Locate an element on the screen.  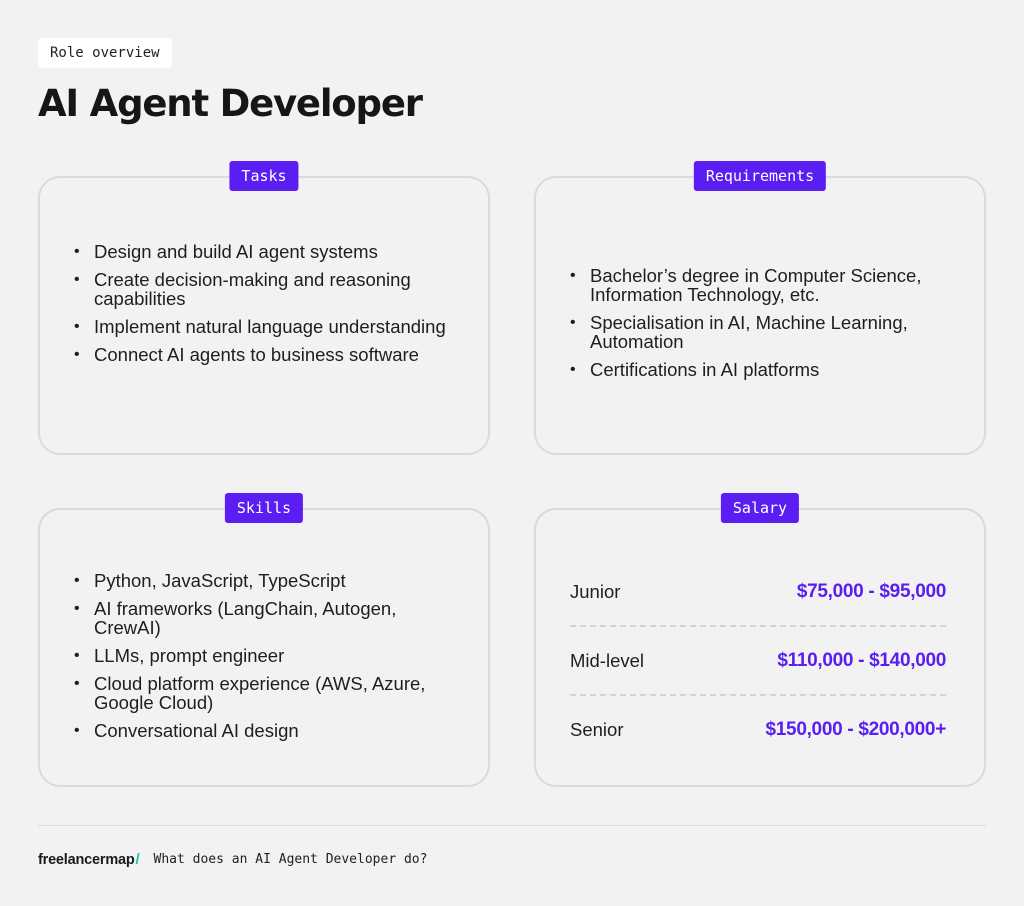
list-item: Implement natural language understanding is located at coordinates (261, 326).